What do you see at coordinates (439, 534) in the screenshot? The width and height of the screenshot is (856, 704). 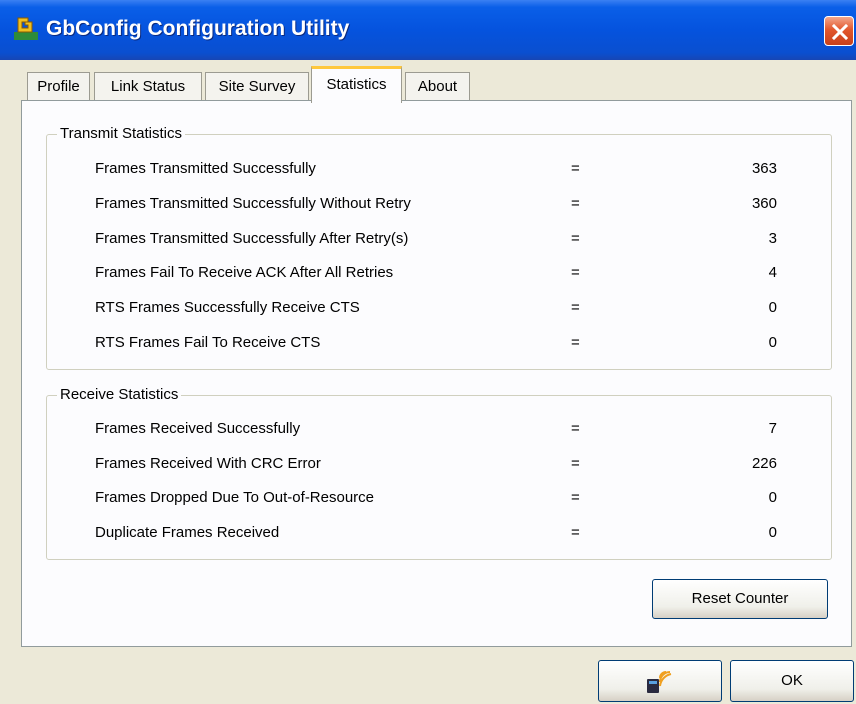 I see `stat-row: Duplicate Frames Received = 0` at bounding box center [439, 534].